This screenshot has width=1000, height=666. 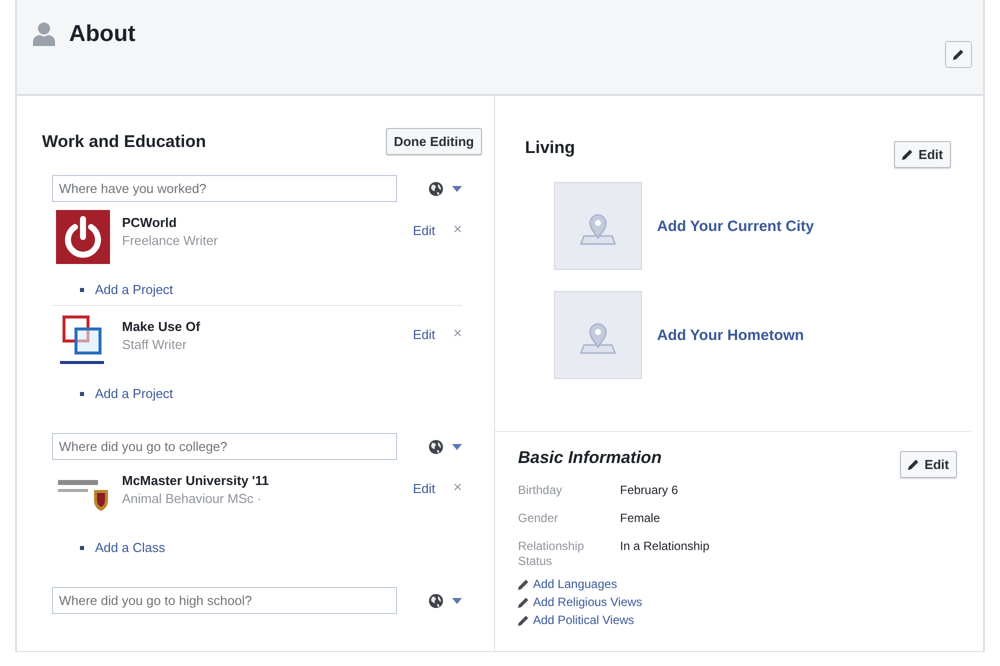 What do you see at coordinates (641, 518) in the screenshot?
I see `field-value: Female` at bounding box center [641, 518].